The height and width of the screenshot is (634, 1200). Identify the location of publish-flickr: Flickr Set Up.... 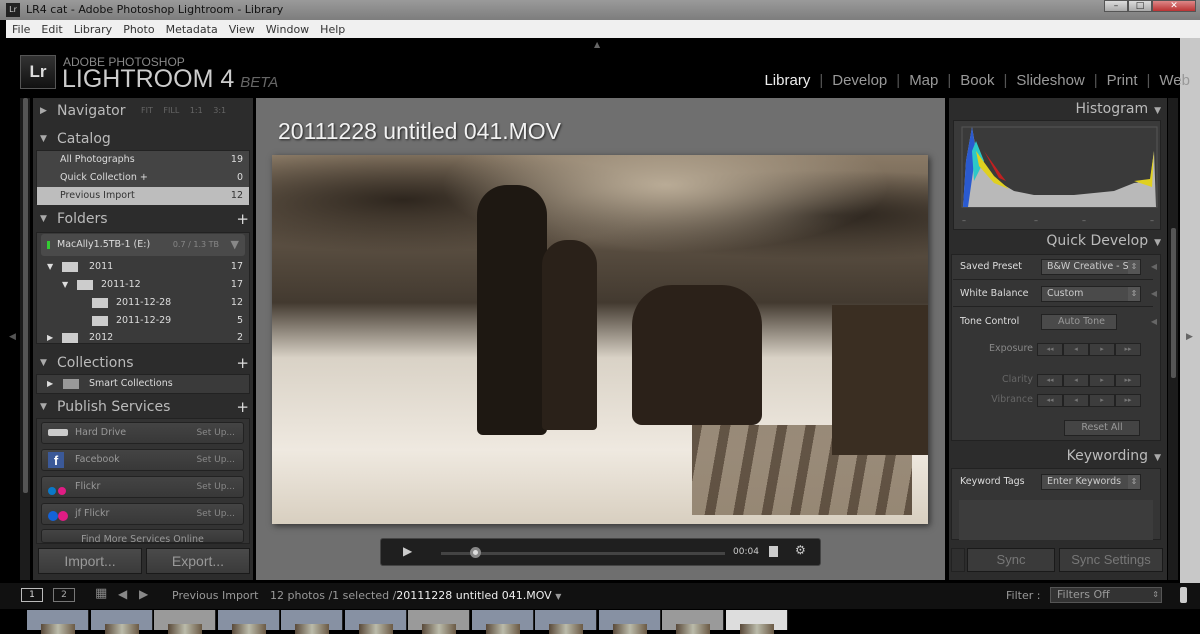
(142, 487).